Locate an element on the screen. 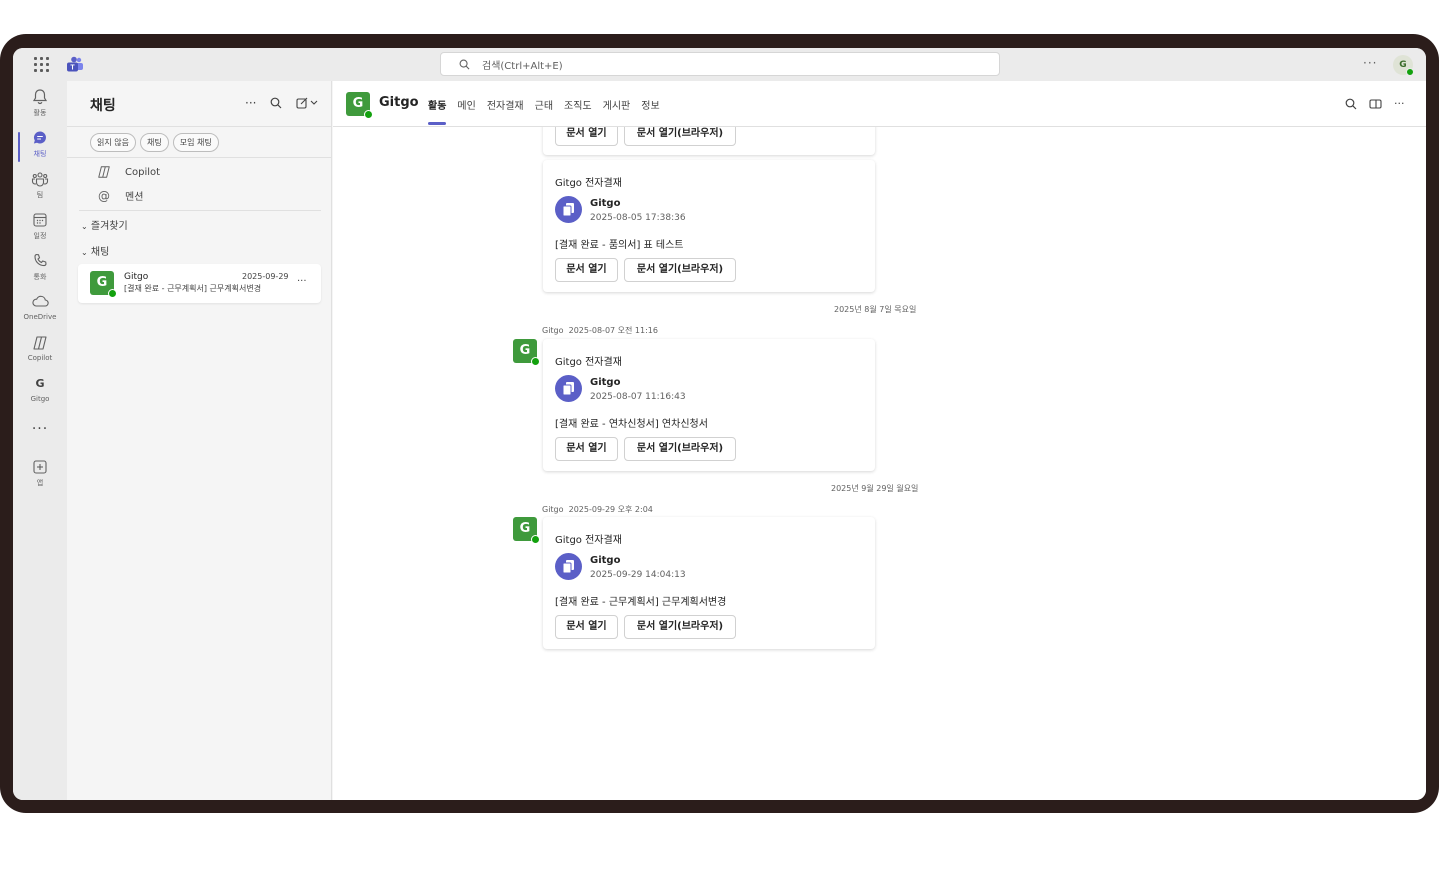  rail-item-chat: 채팅 is located at coordinates (40, 146).